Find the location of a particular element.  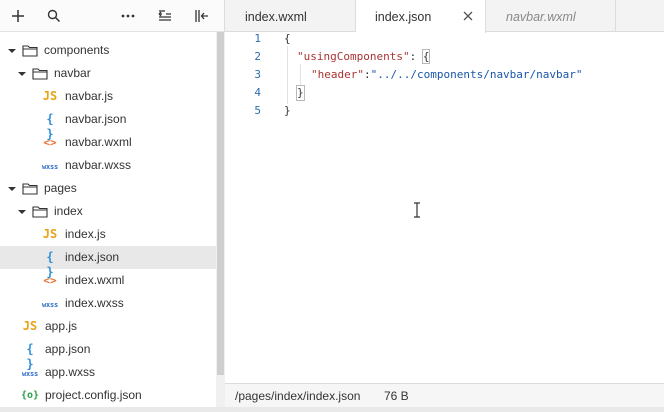

editor-tab-bar: index.wxml index.json navbar.wxml is located at coordinates (444, 16).